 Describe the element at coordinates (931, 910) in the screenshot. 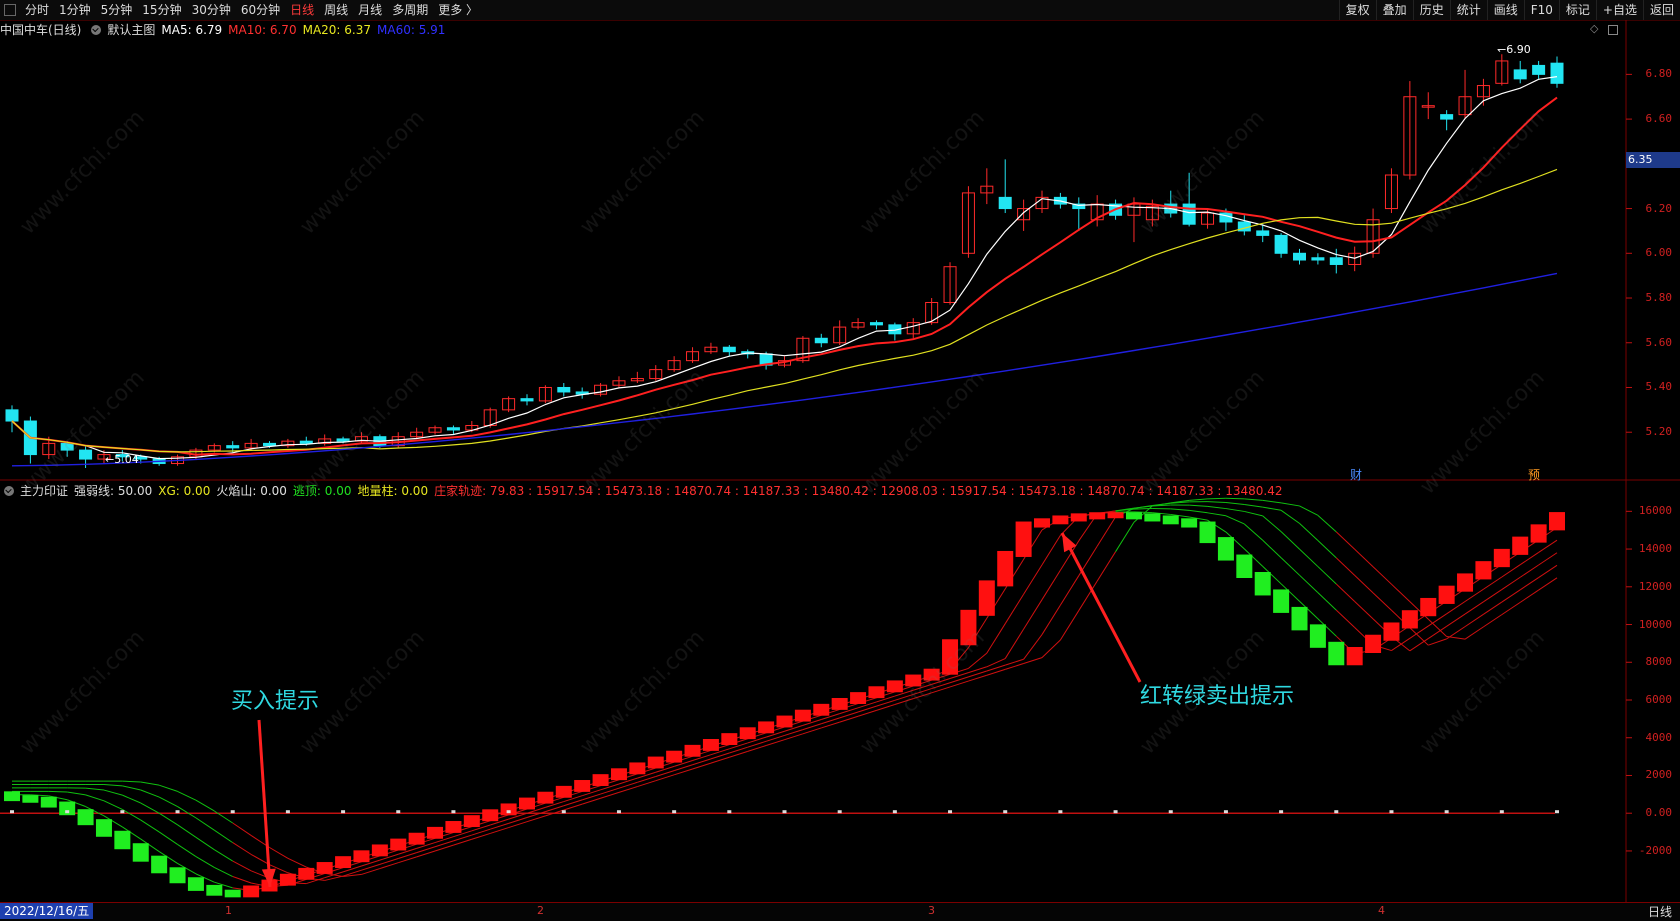

I see `month-label-3: 3` at that location.